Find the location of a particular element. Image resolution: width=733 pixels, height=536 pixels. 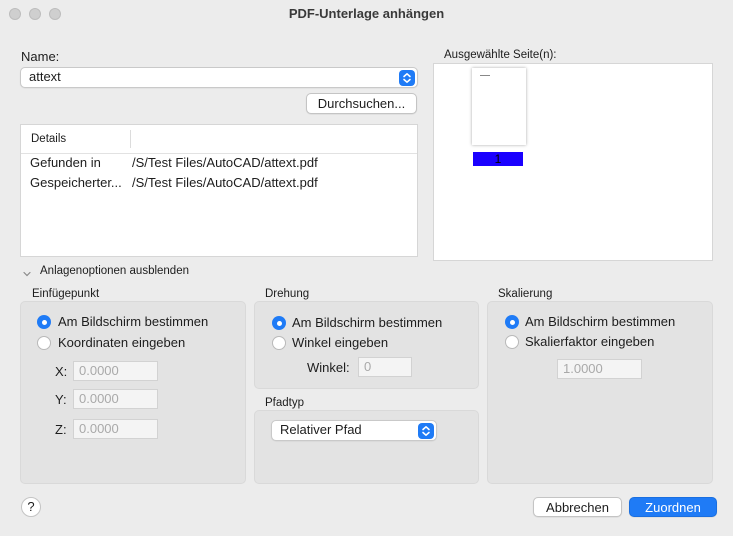

scale-factor-label: Skalierfaktor eingeben is located at coordinates (589, 341).